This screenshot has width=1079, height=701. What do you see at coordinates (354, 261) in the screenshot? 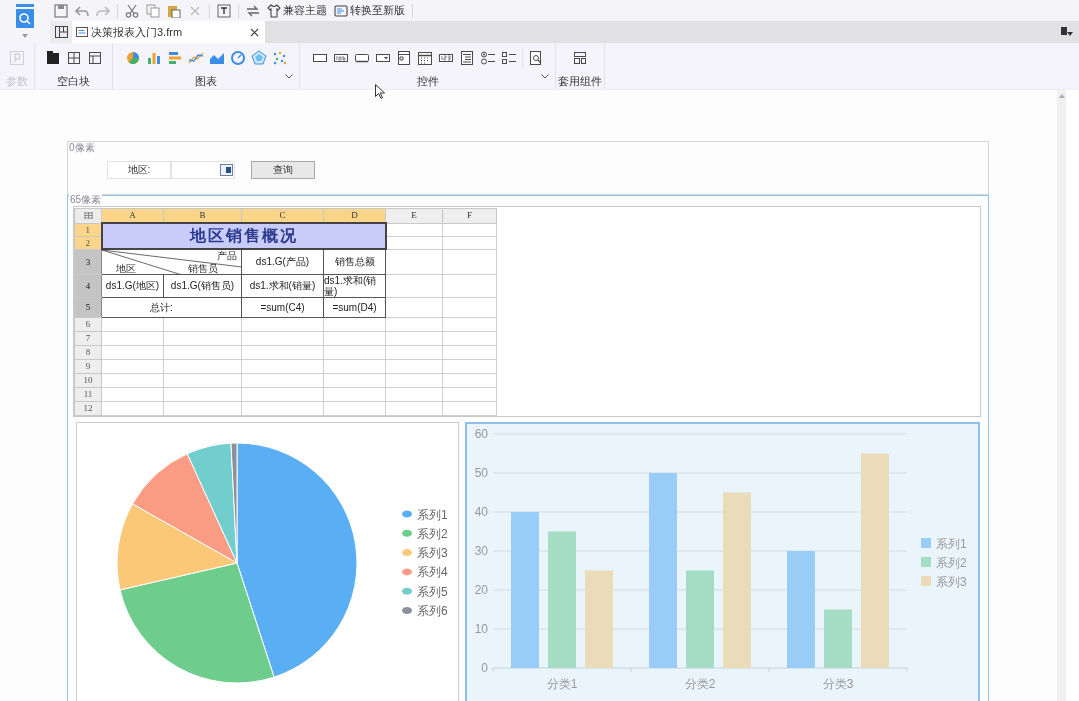
I see `table-cell: 销售总额` at bounding box center [354, 261].